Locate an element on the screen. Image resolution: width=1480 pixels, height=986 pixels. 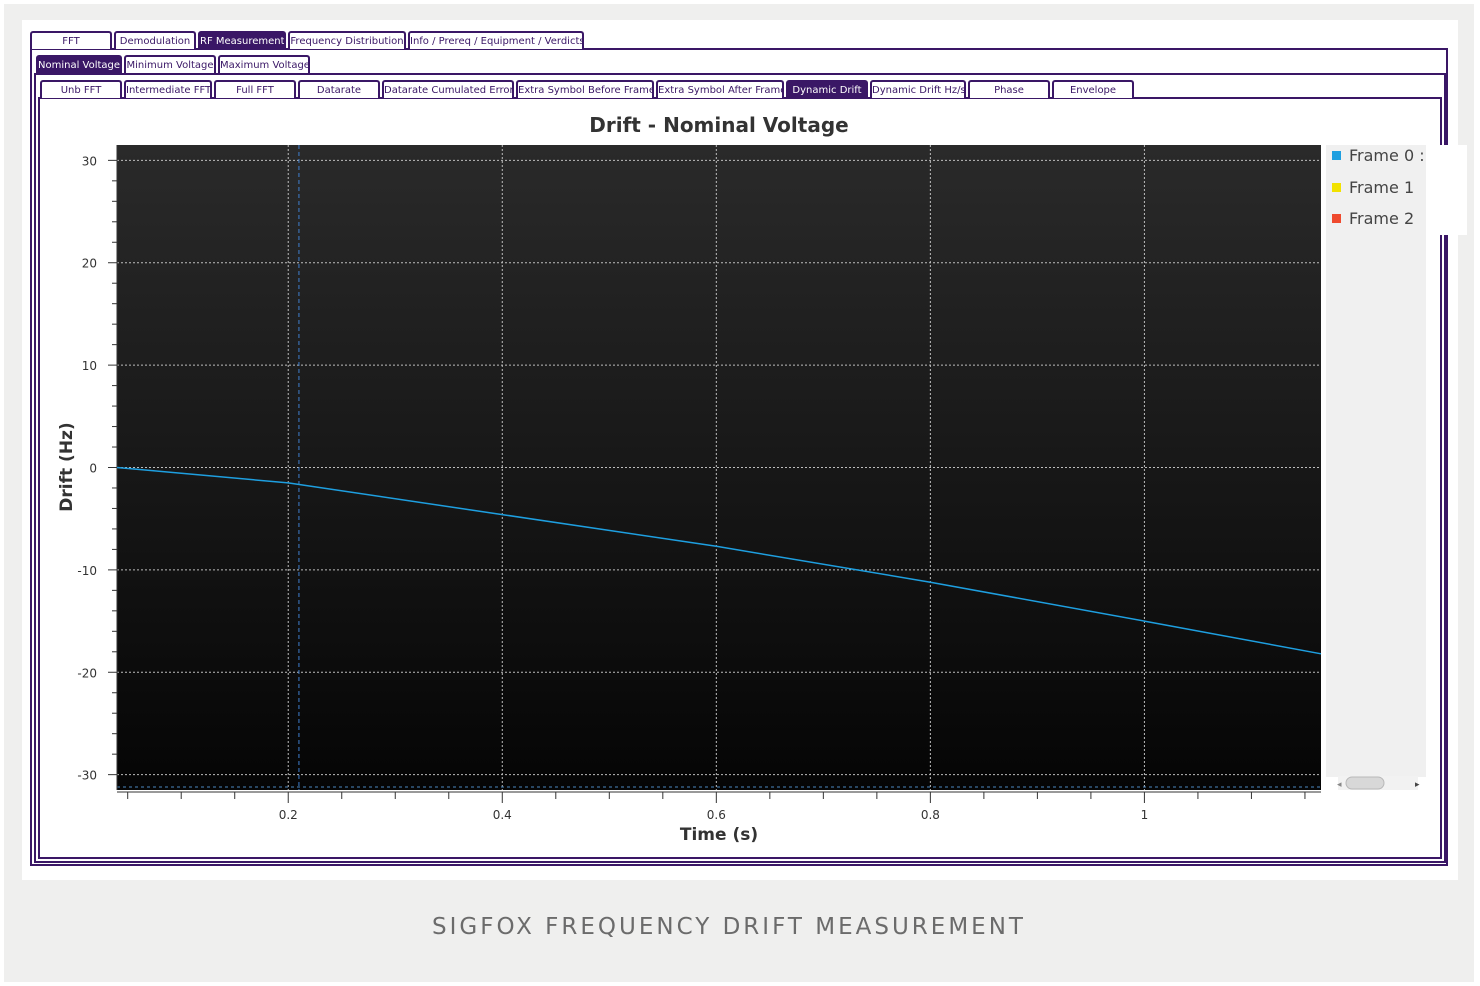
x-tick-label: 0.8 is located at coordinates (930, 815).